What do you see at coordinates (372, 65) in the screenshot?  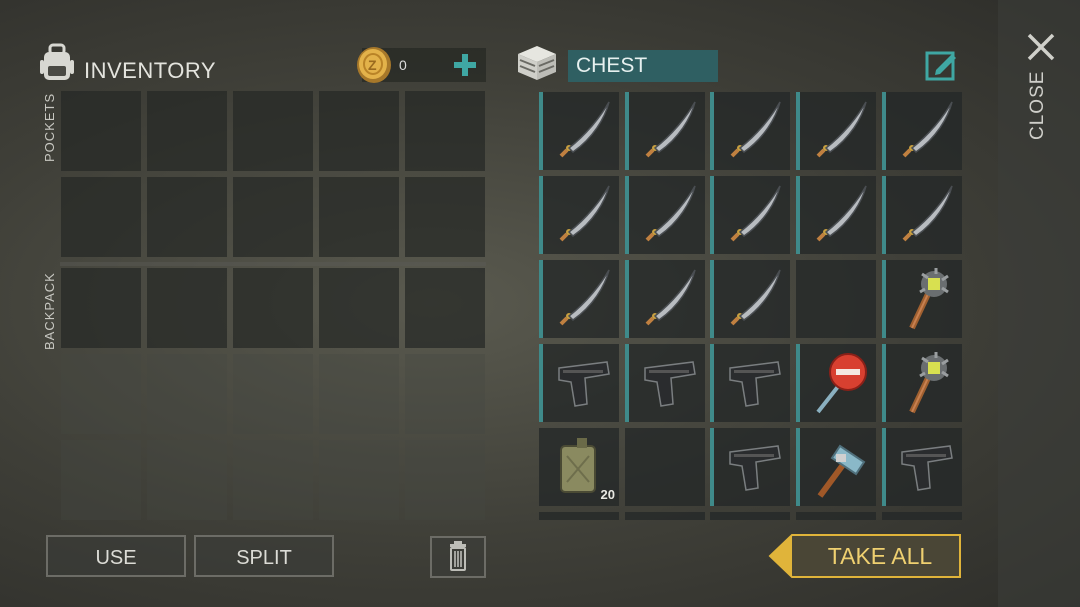 I see `svg-text: Z` at bounding box center [372, 65].